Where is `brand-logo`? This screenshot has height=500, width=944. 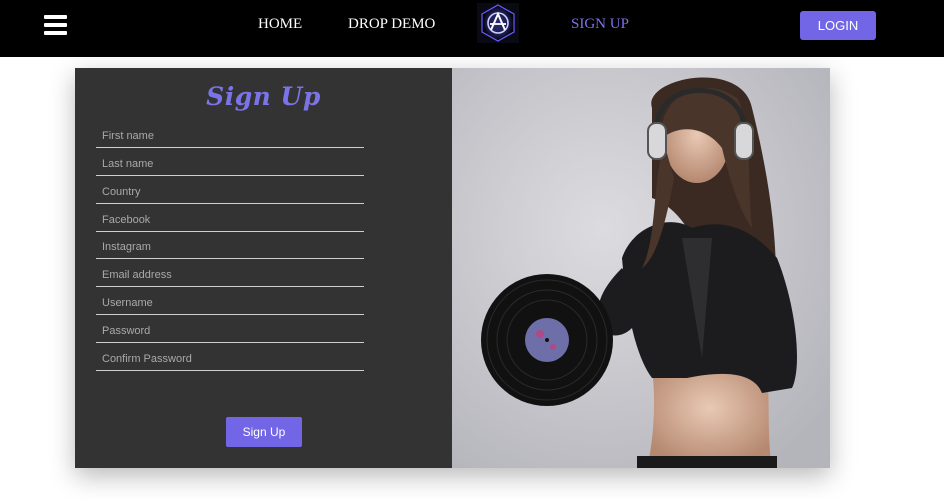
brand-logo is located at coordinates (498, 23).